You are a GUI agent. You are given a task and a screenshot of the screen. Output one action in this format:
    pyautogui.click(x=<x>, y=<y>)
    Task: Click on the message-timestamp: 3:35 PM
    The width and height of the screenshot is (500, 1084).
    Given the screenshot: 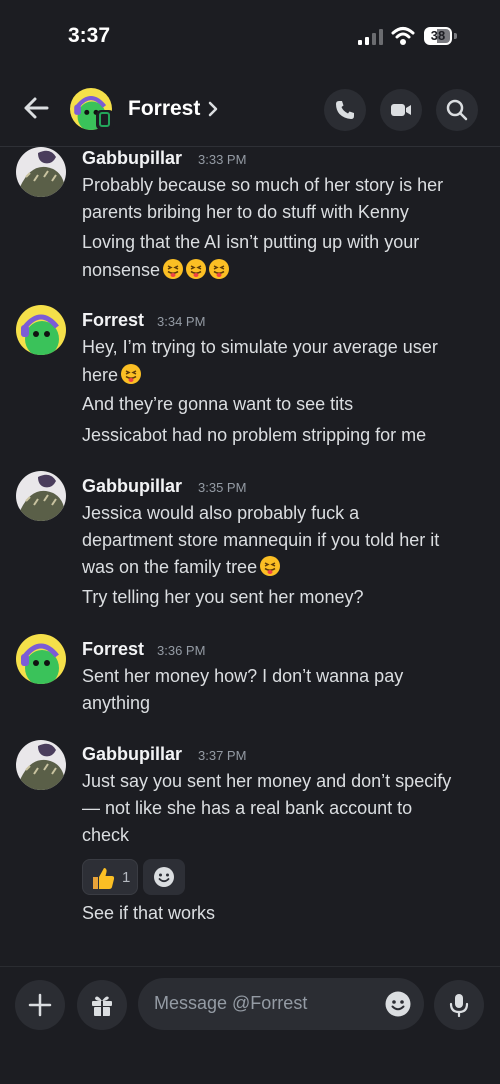 What is the action you would take?
    pyautogui.click(x=222, y=487)
    